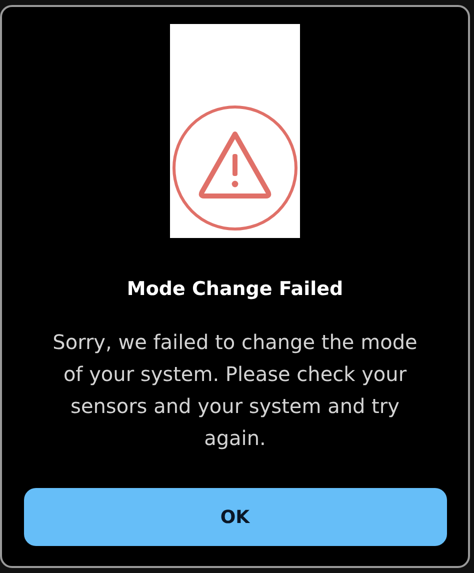  What do you see at coordinates (235, 517) in the screenshot?
I see `ok-button: OK` at bounding box center [235, 517].